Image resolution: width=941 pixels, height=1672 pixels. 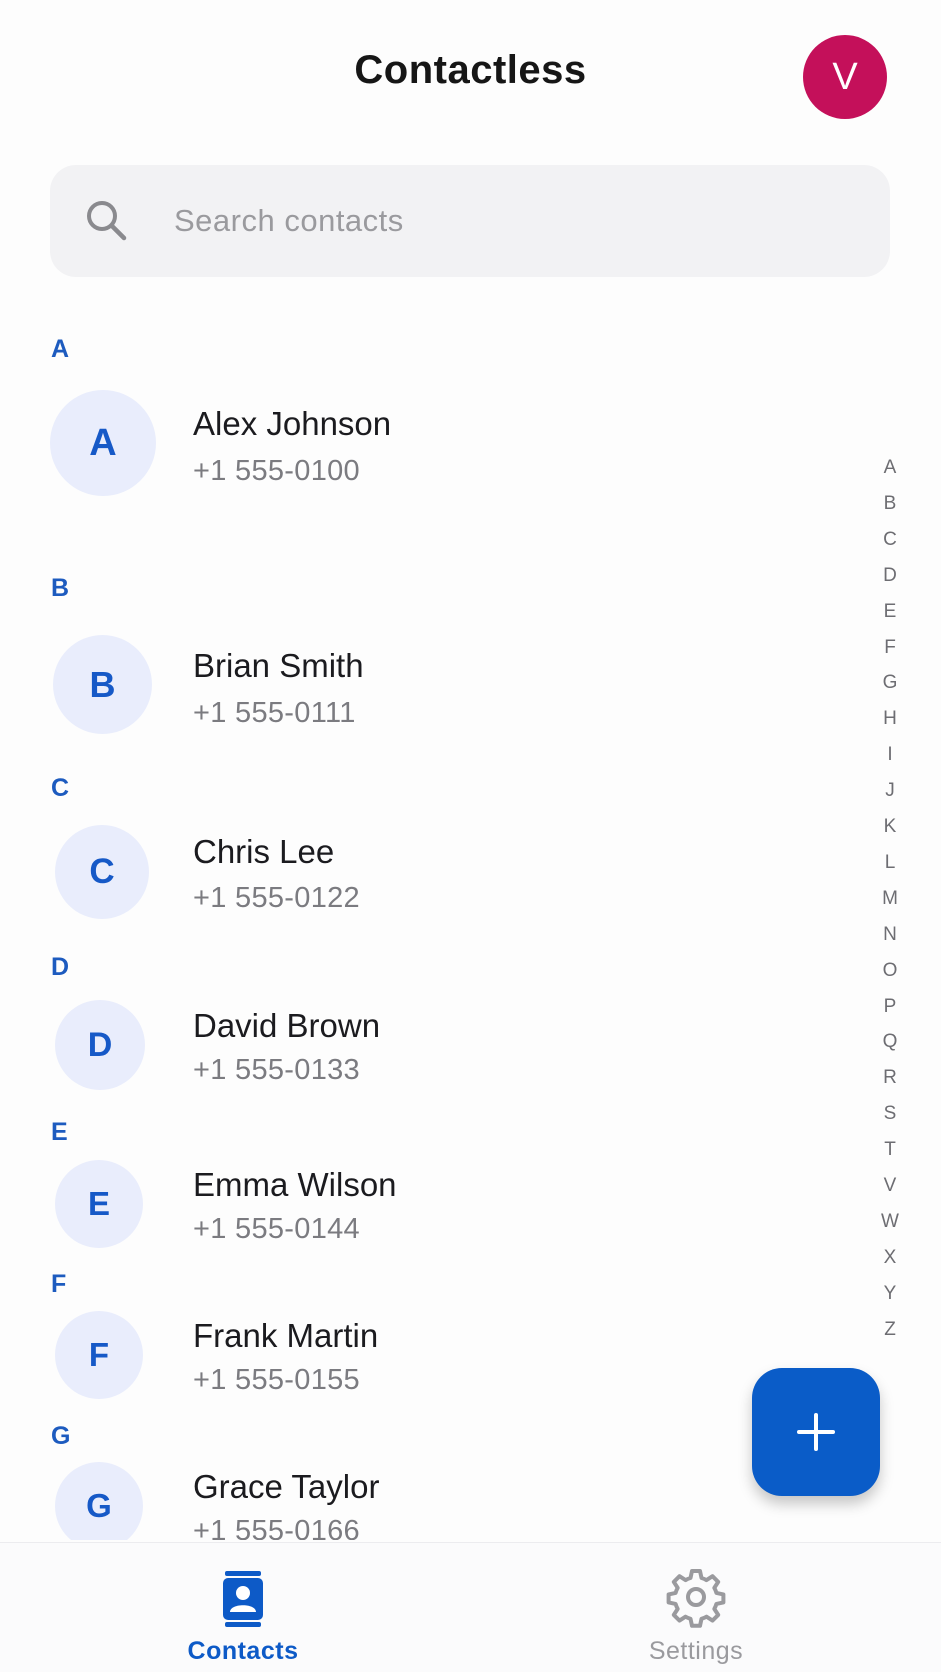 What do you see at coordinates (276, 1070) in the screenshot?
I see `contact-phone: +1 555-0133` at bounding box center [276, 1070].